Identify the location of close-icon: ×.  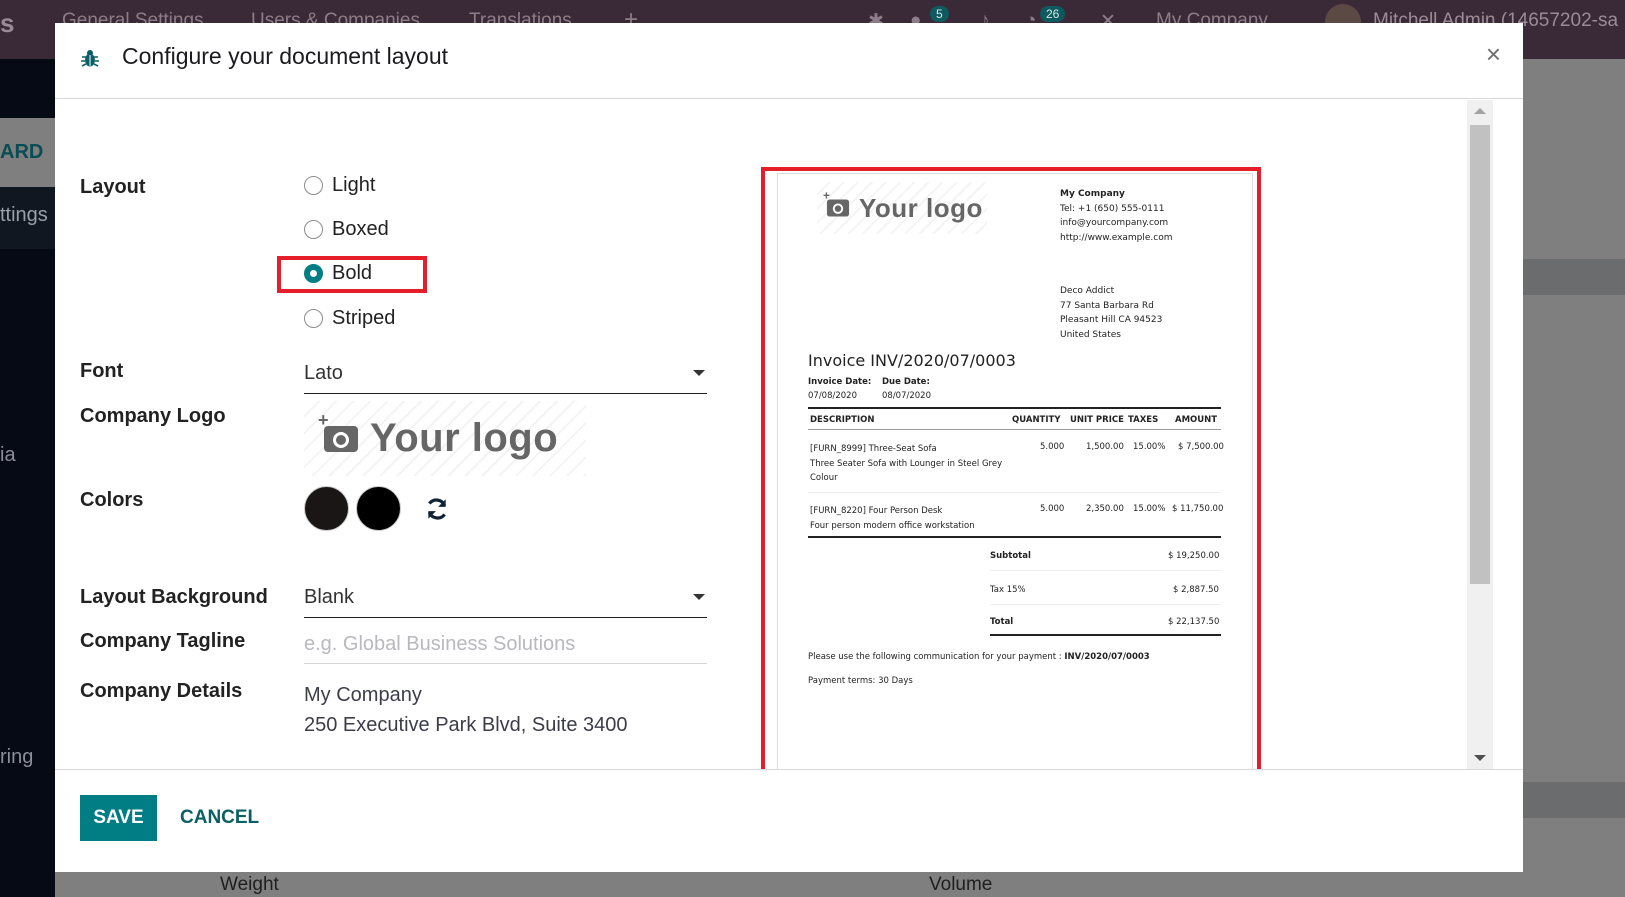
(1493, 54).